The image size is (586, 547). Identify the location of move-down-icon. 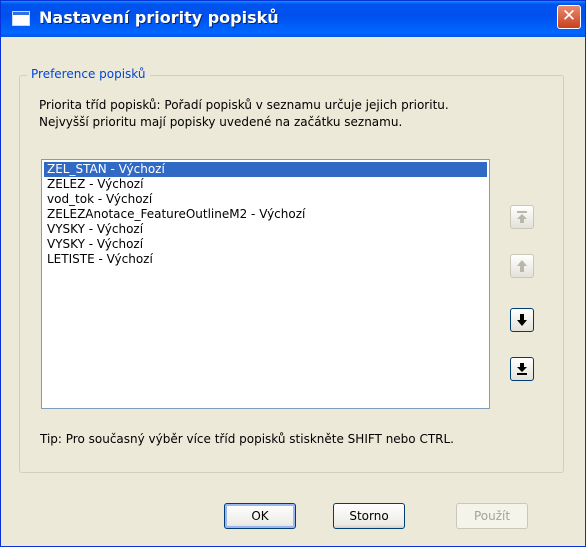
(522, 320).